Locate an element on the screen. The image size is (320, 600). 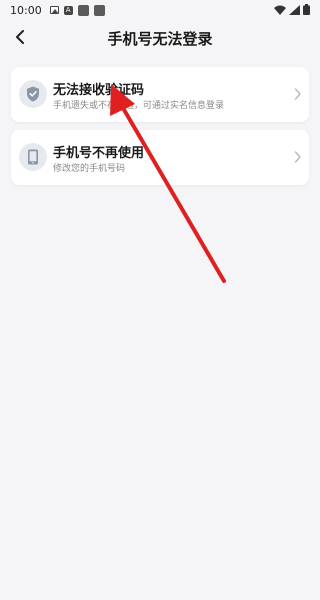
status-bar: 10:00 A is located at coordinates (160, 10).